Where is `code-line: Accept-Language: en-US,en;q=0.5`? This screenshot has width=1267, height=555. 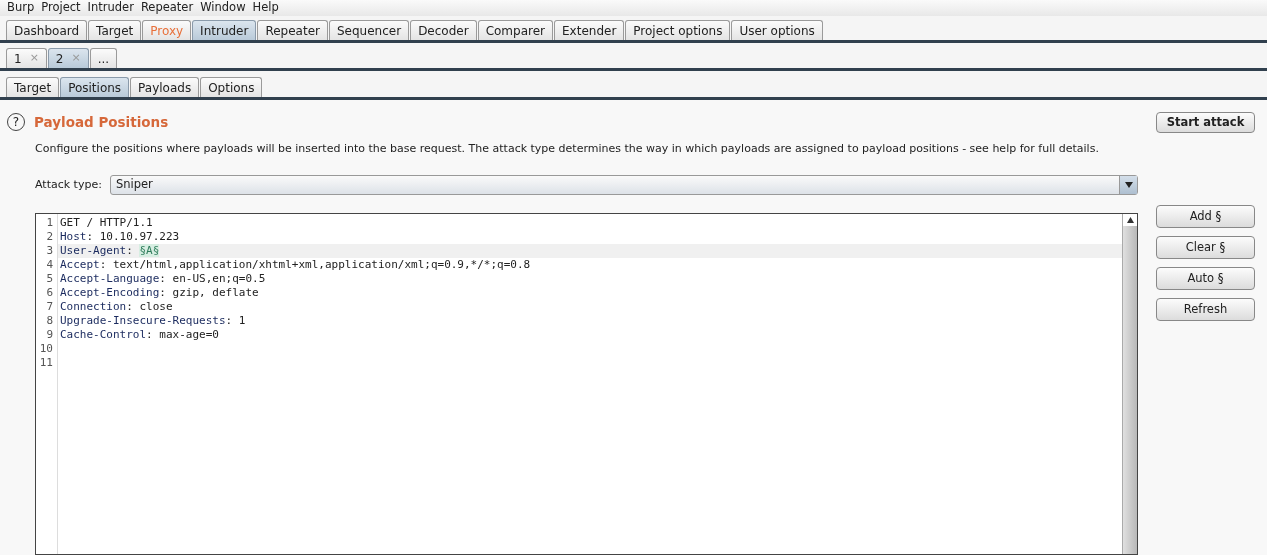
code-line: Accept-Language: en-US,en;q=0.5 is located at coordinates (163, 278).